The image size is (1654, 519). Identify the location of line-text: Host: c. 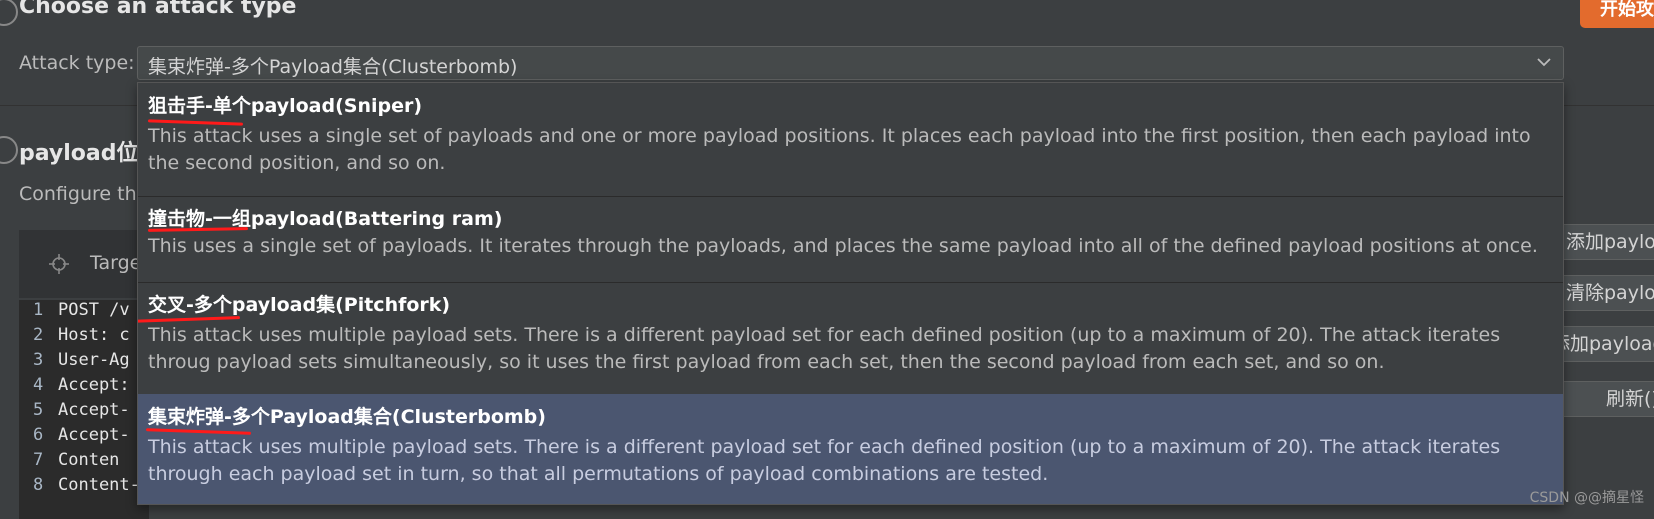
(94, 335).